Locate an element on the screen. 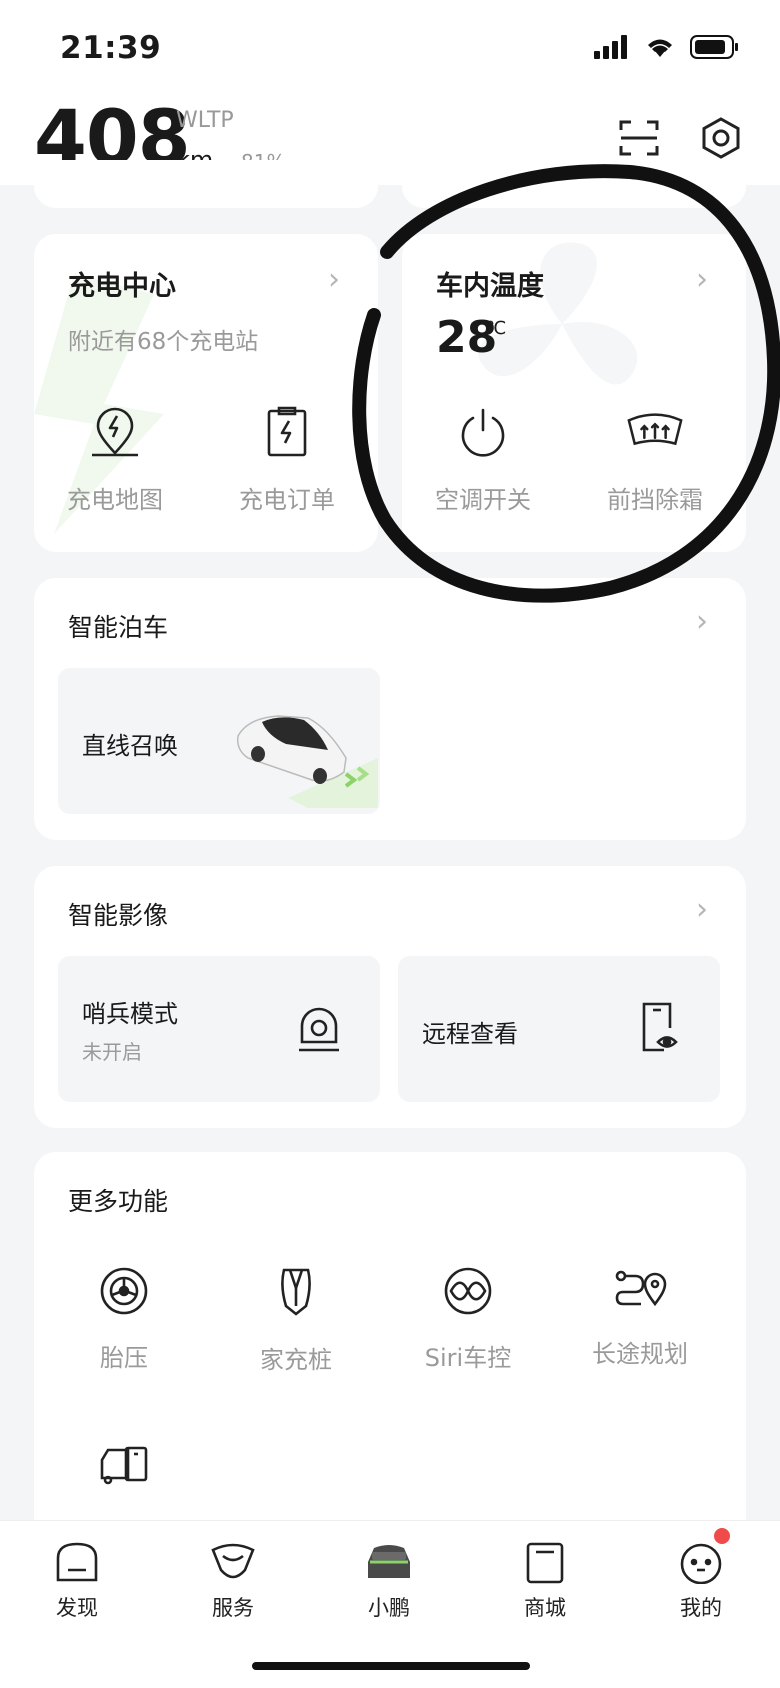  card-stub-right is located at coordinates (574, 184).